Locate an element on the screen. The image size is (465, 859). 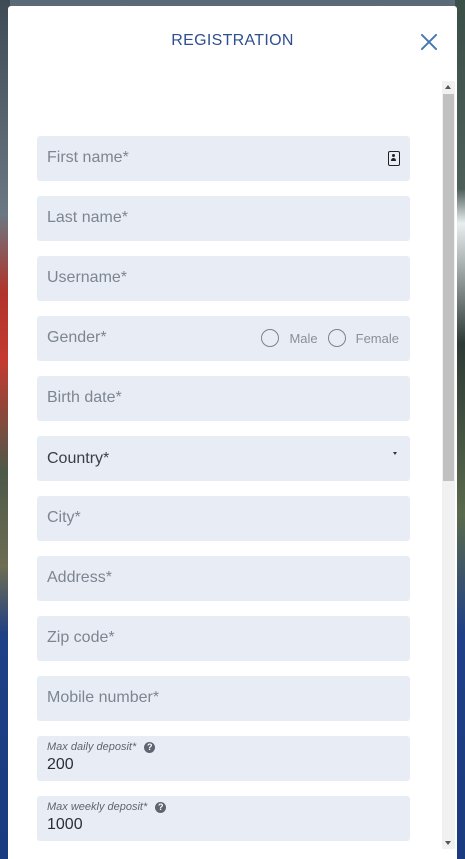
male-label: Male is located at coordinates (303, 338).